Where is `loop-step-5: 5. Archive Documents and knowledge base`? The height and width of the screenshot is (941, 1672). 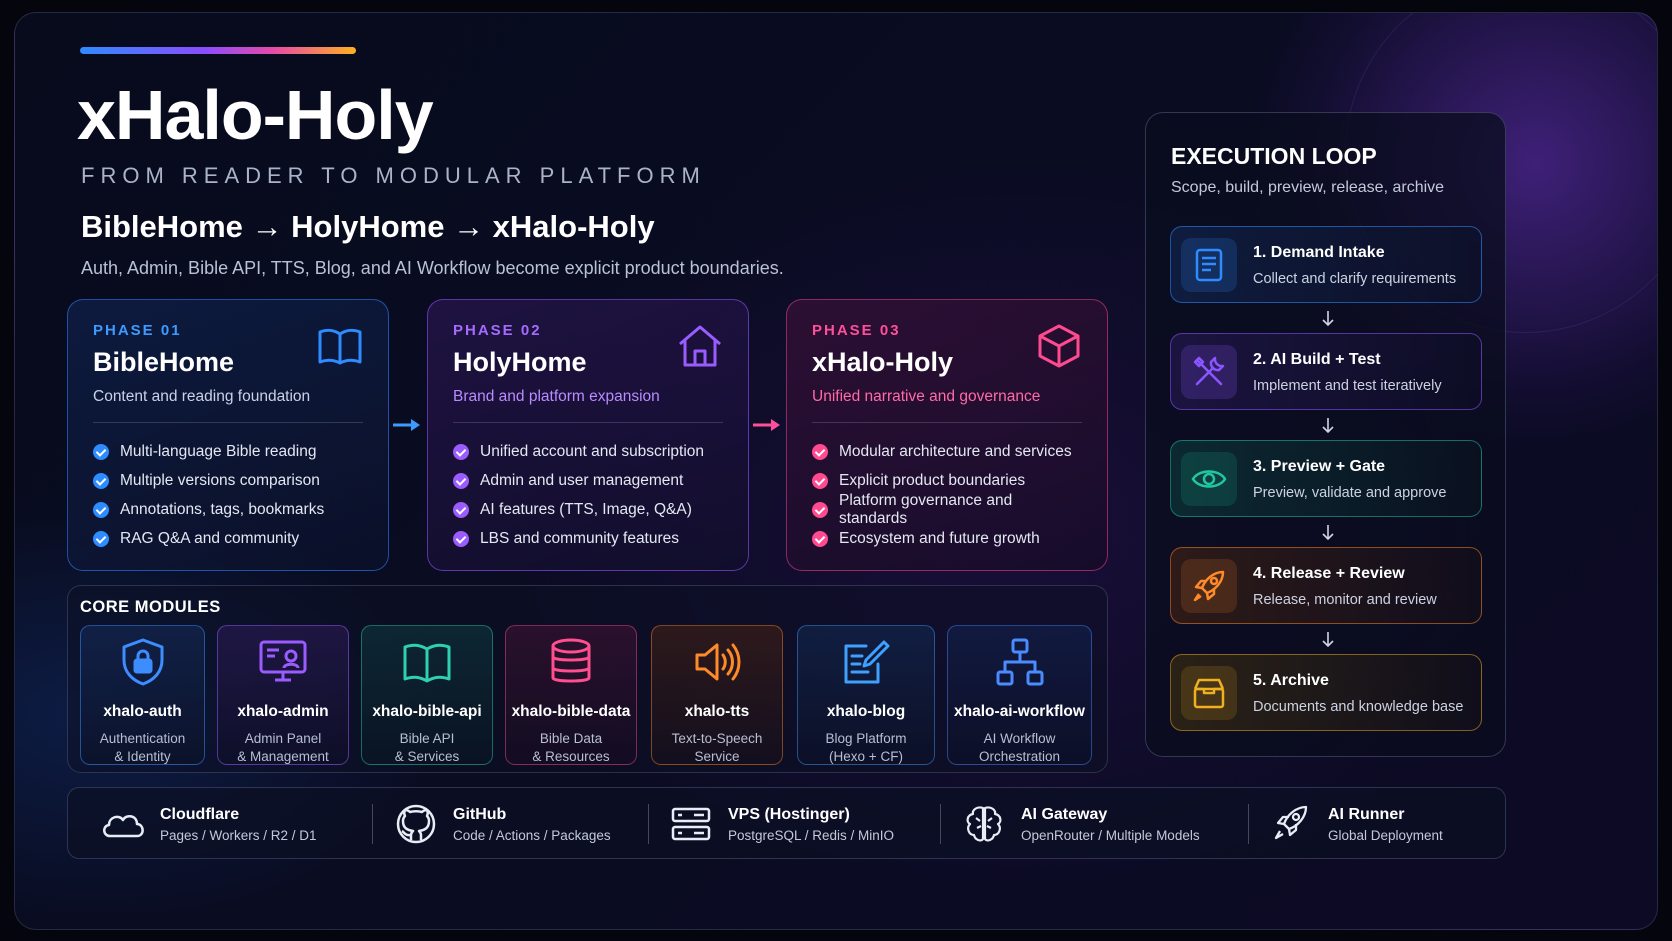 loop-step-5: 5. Archive Documents and knowledge base is located at coordinates (1326, 692).